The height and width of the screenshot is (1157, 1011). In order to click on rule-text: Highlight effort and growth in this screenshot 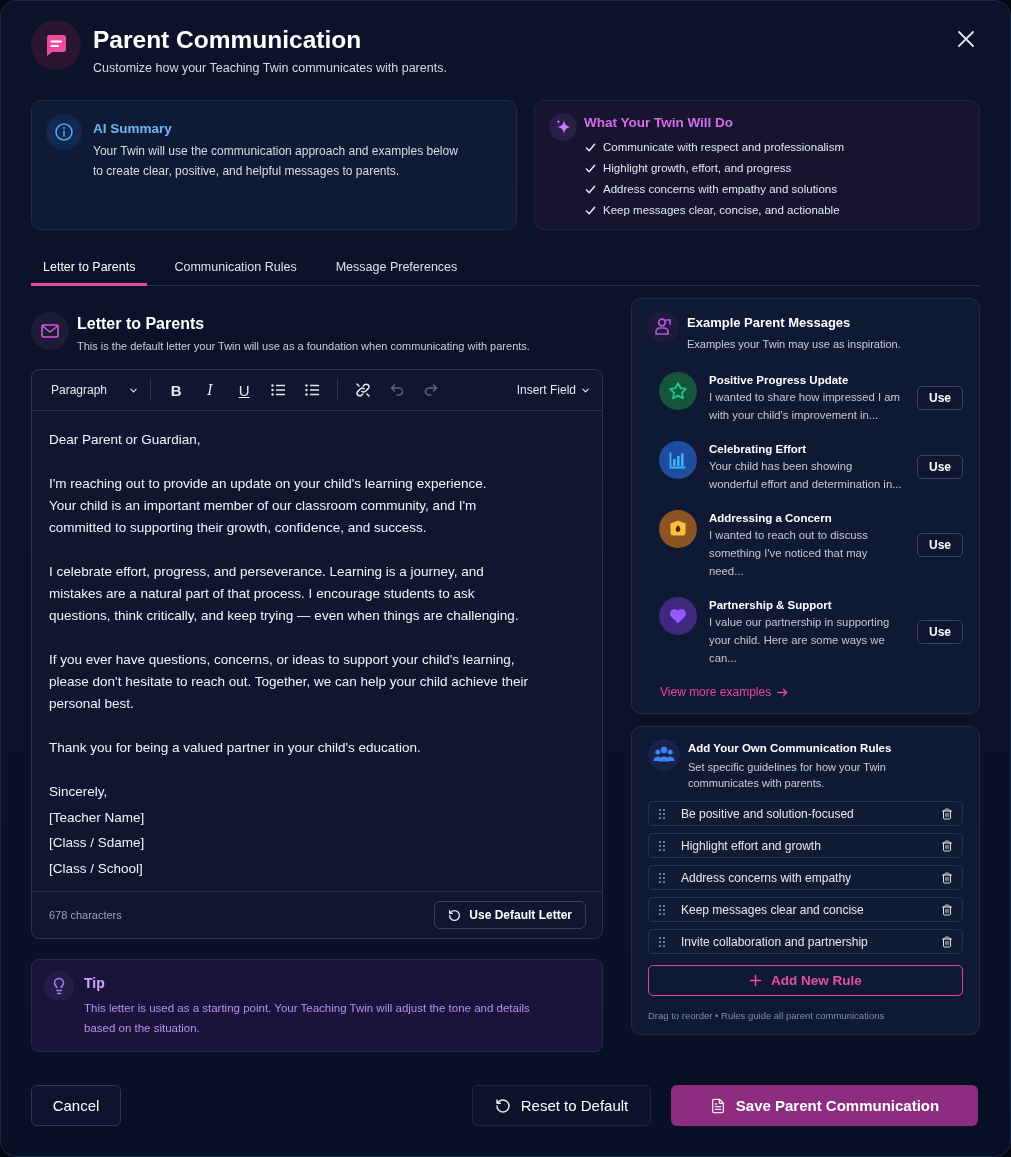, I will do `click(751, 845)`.